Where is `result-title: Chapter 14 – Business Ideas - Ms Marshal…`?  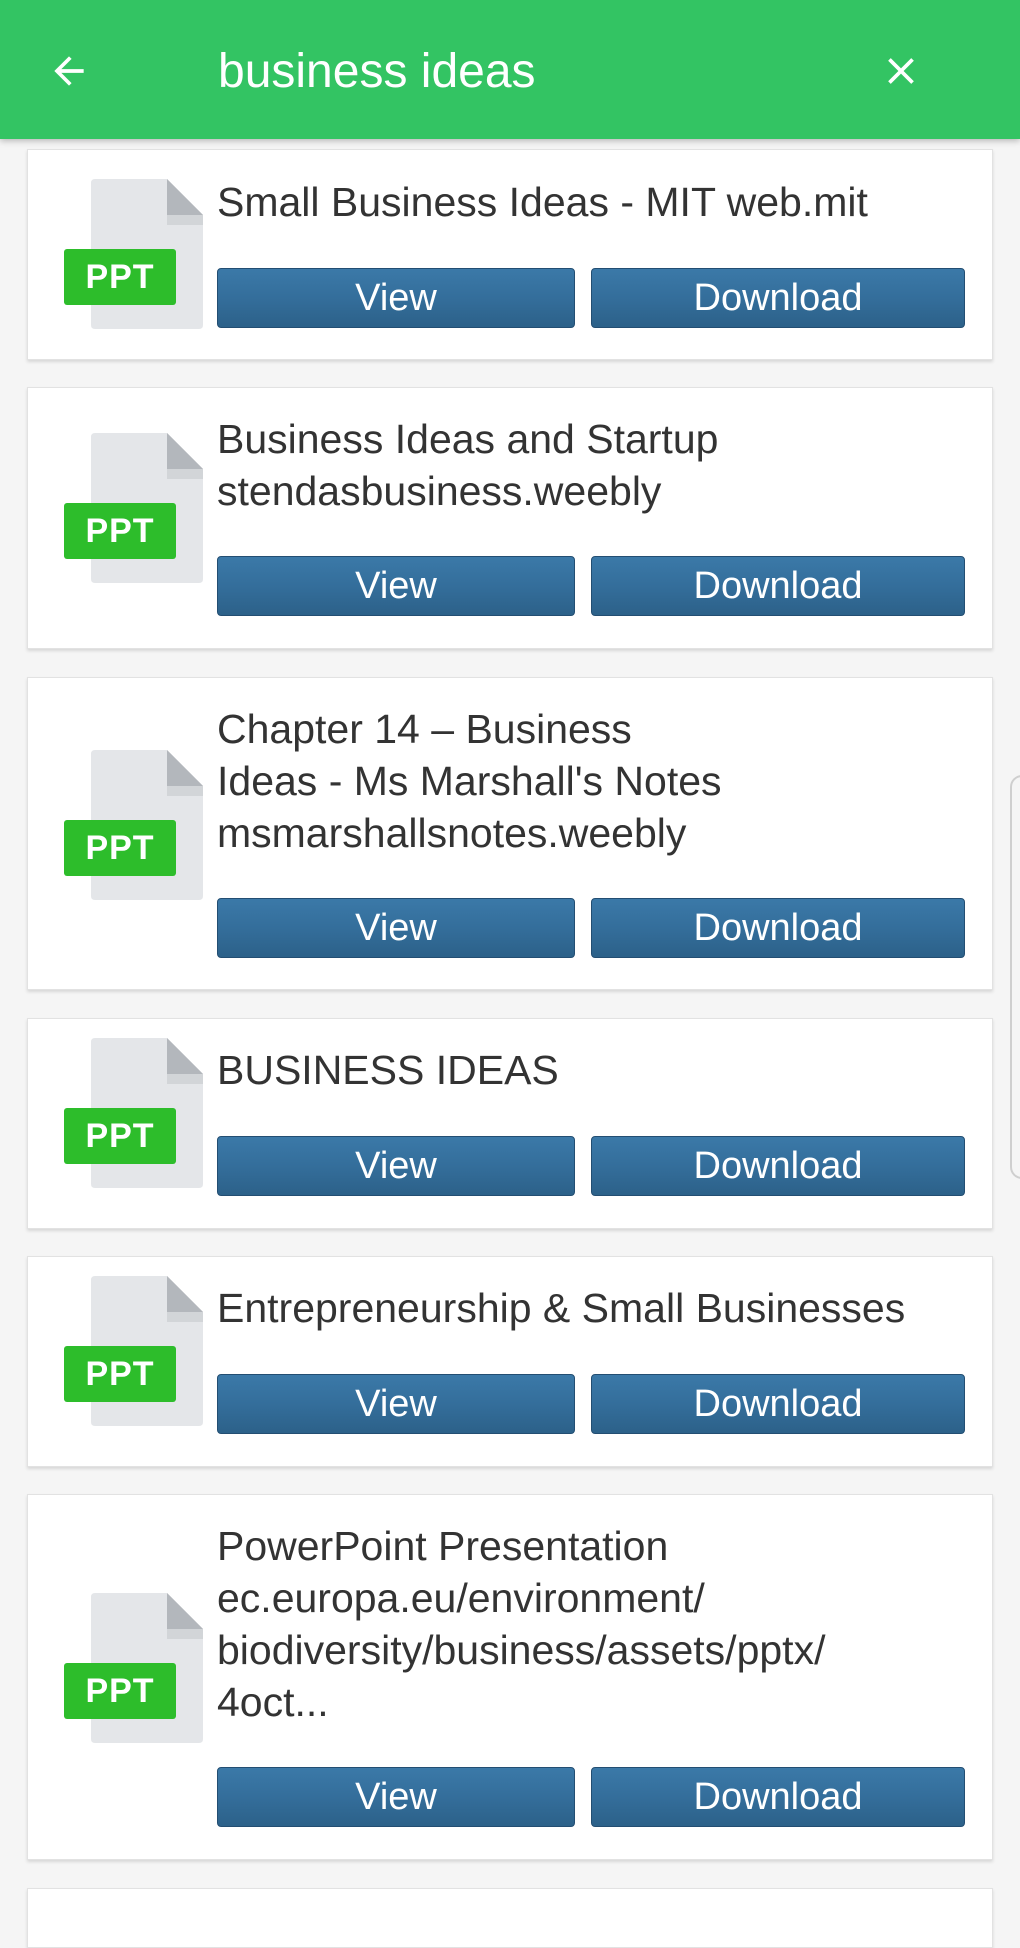
result-title: Chapter 14 – Business Ideas - Ms Marshal… is located at coordinates (597, 781).